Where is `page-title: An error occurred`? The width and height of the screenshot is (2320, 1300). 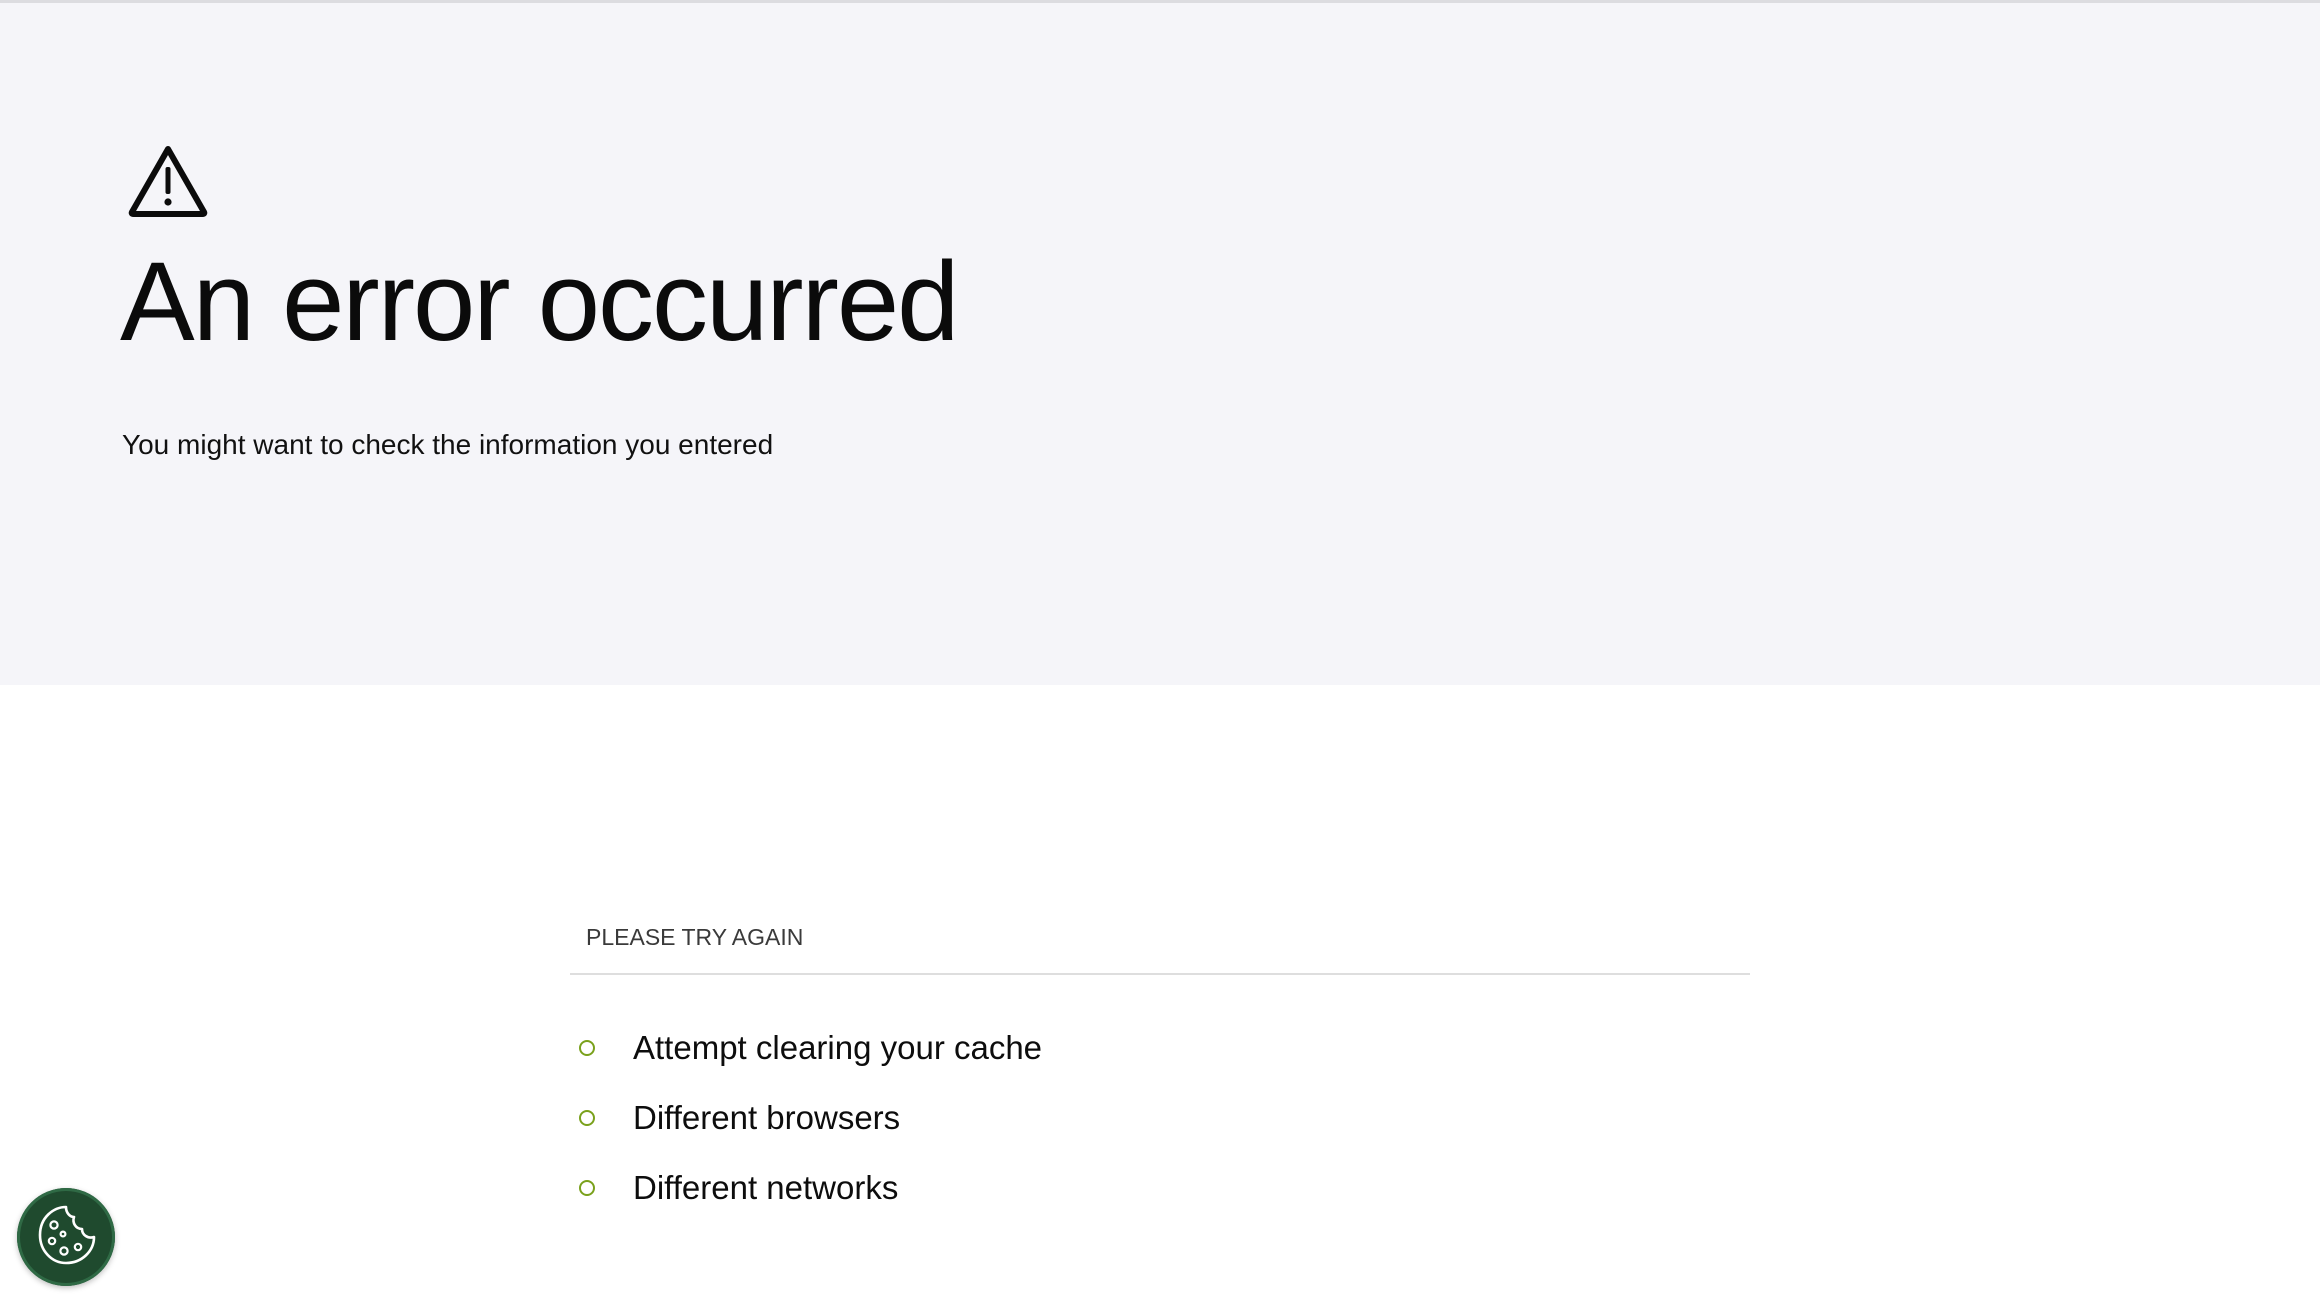
page-title: An error occurred is located at coordinates (539, 301).